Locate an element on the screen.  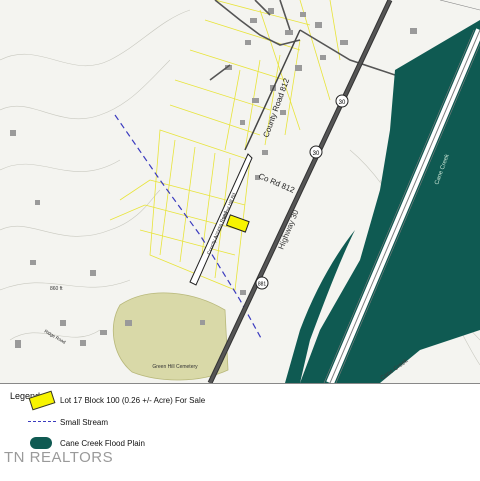
route-badge-2: 30 is located at coordinates (316, 152).